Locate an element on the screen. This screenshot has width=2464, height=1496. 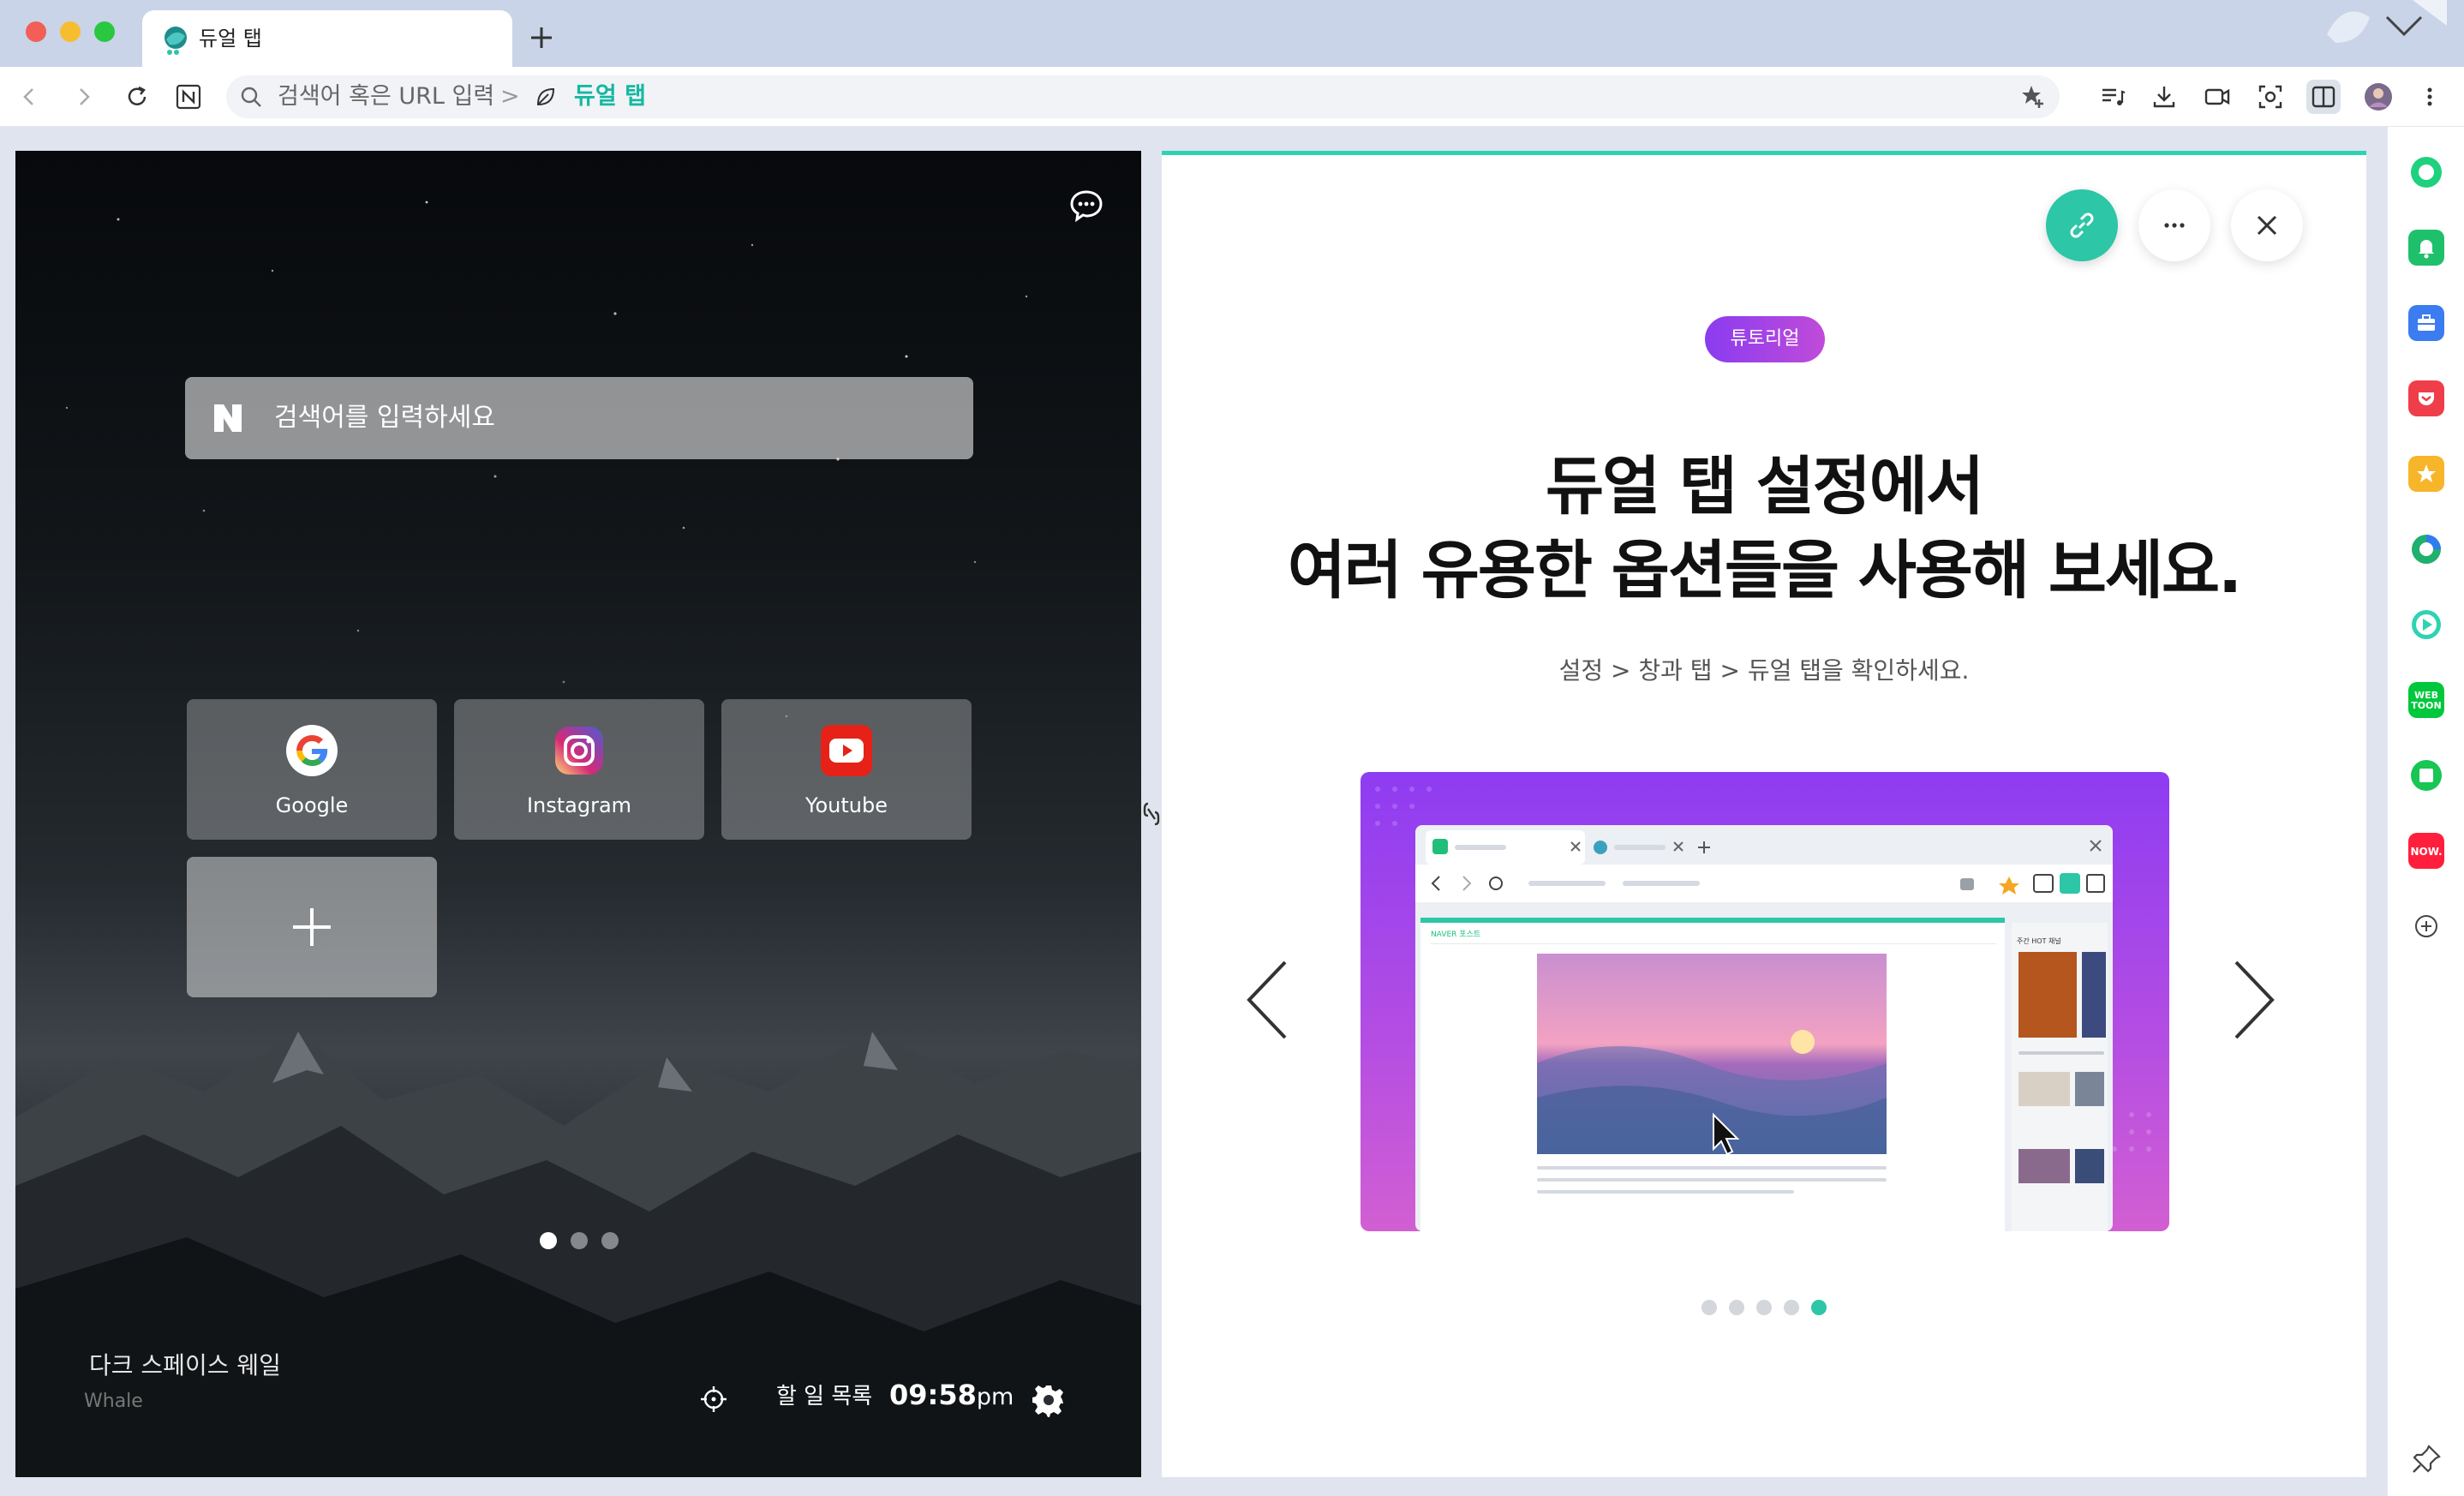
download-icon is located at coordinates (2164, 97).